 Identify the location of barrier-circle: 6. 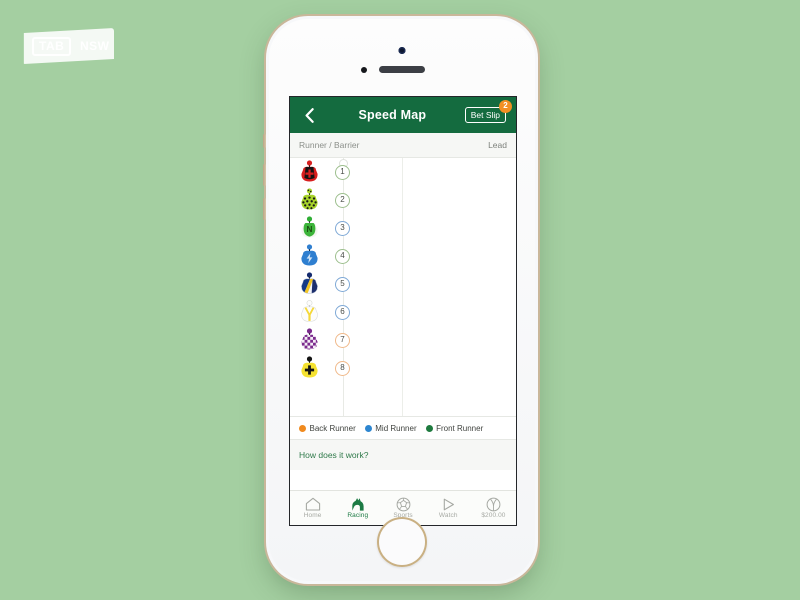
(342, 312).